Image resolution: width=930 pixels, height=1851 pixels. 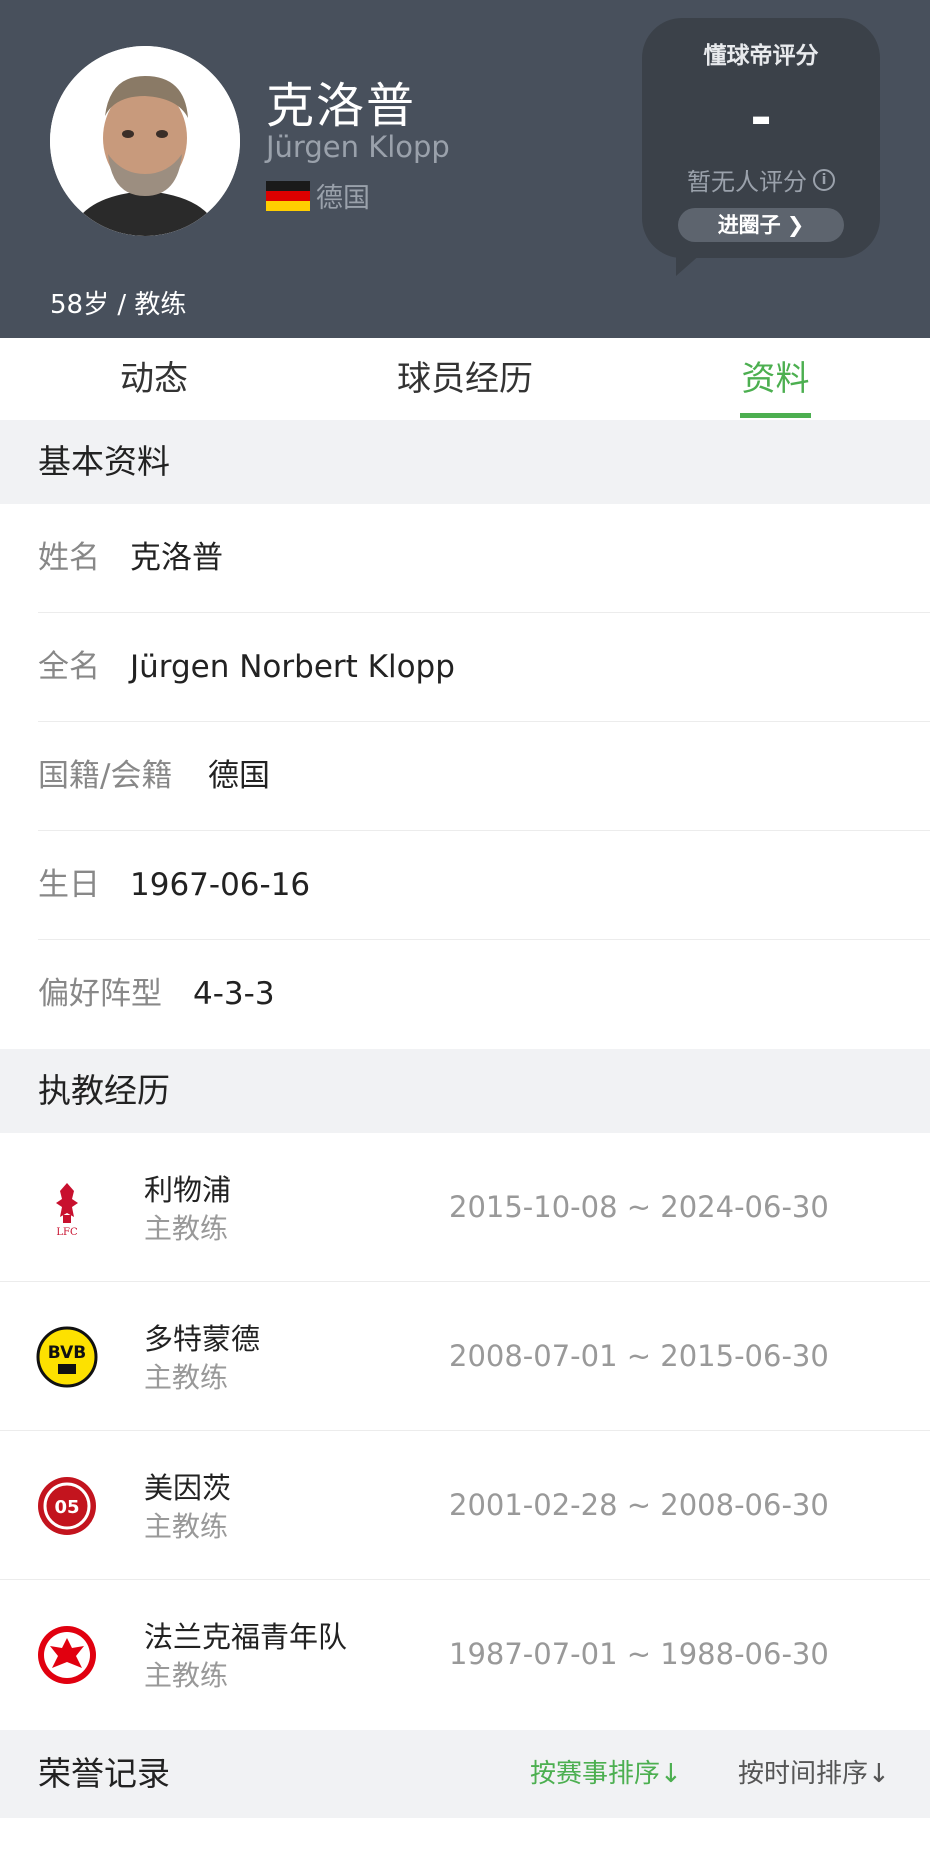 I want to click on coach-portrait-image, so click(x=145, y=141).